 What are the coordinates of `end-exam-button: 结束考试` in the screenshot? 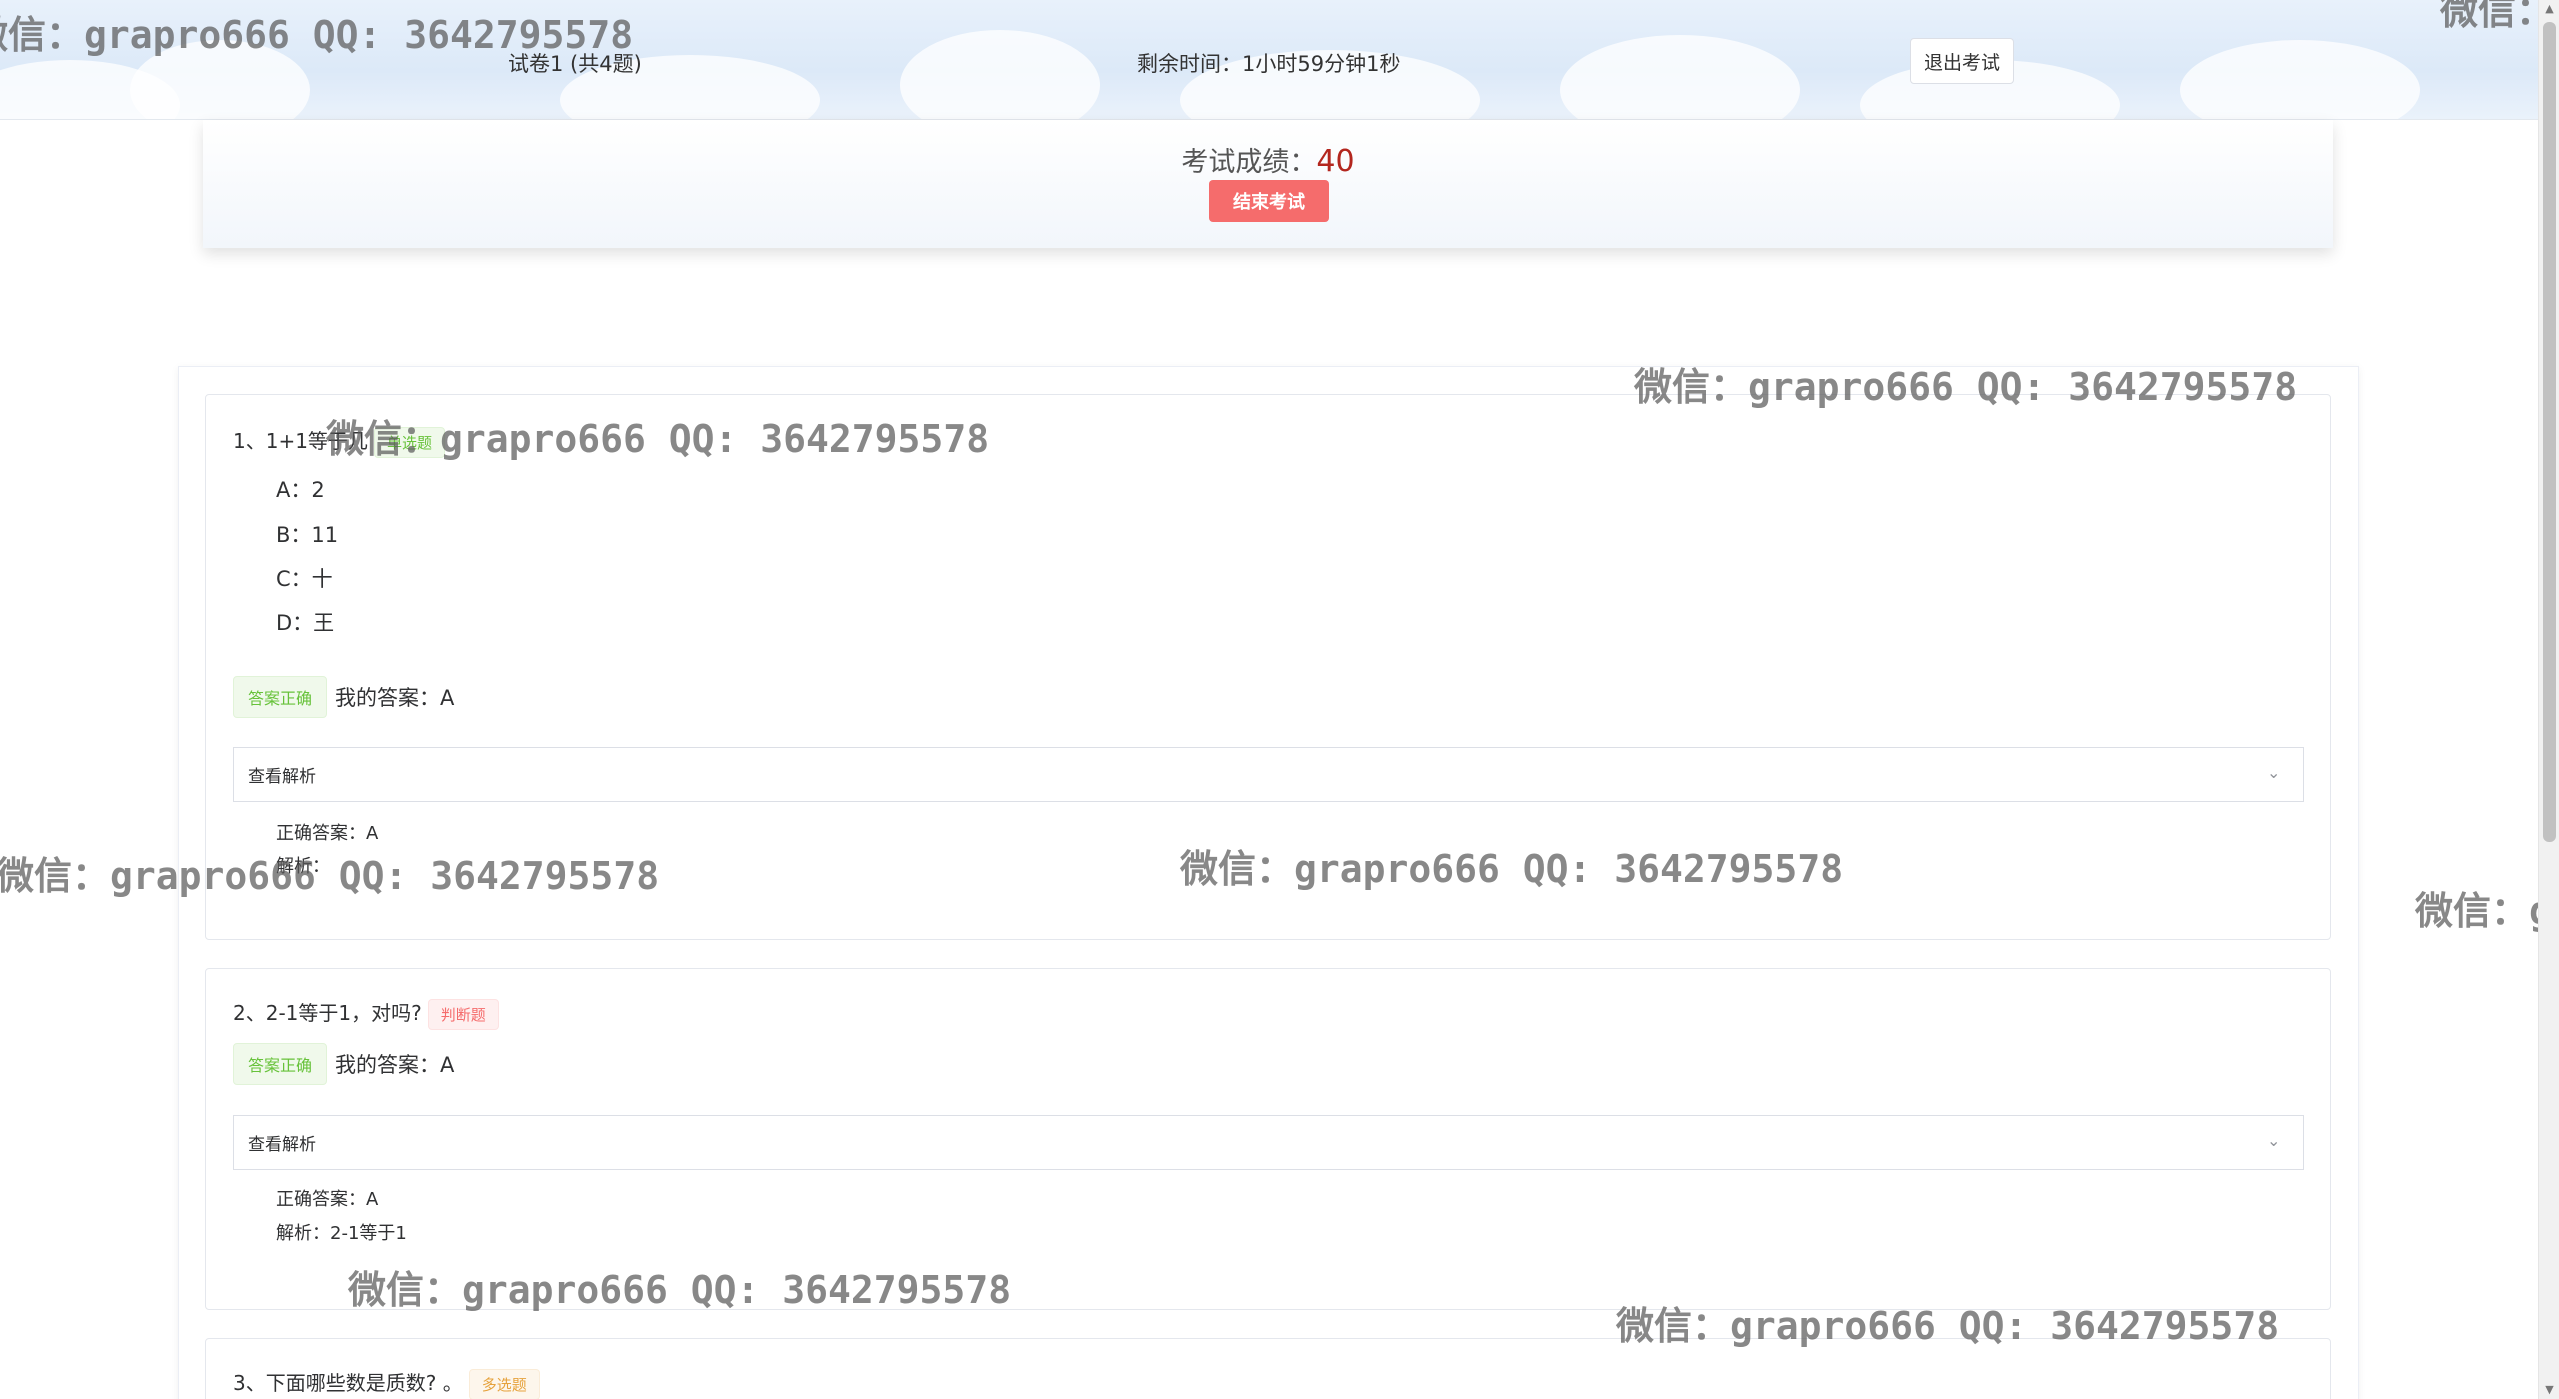 It's located at (1269, 201).